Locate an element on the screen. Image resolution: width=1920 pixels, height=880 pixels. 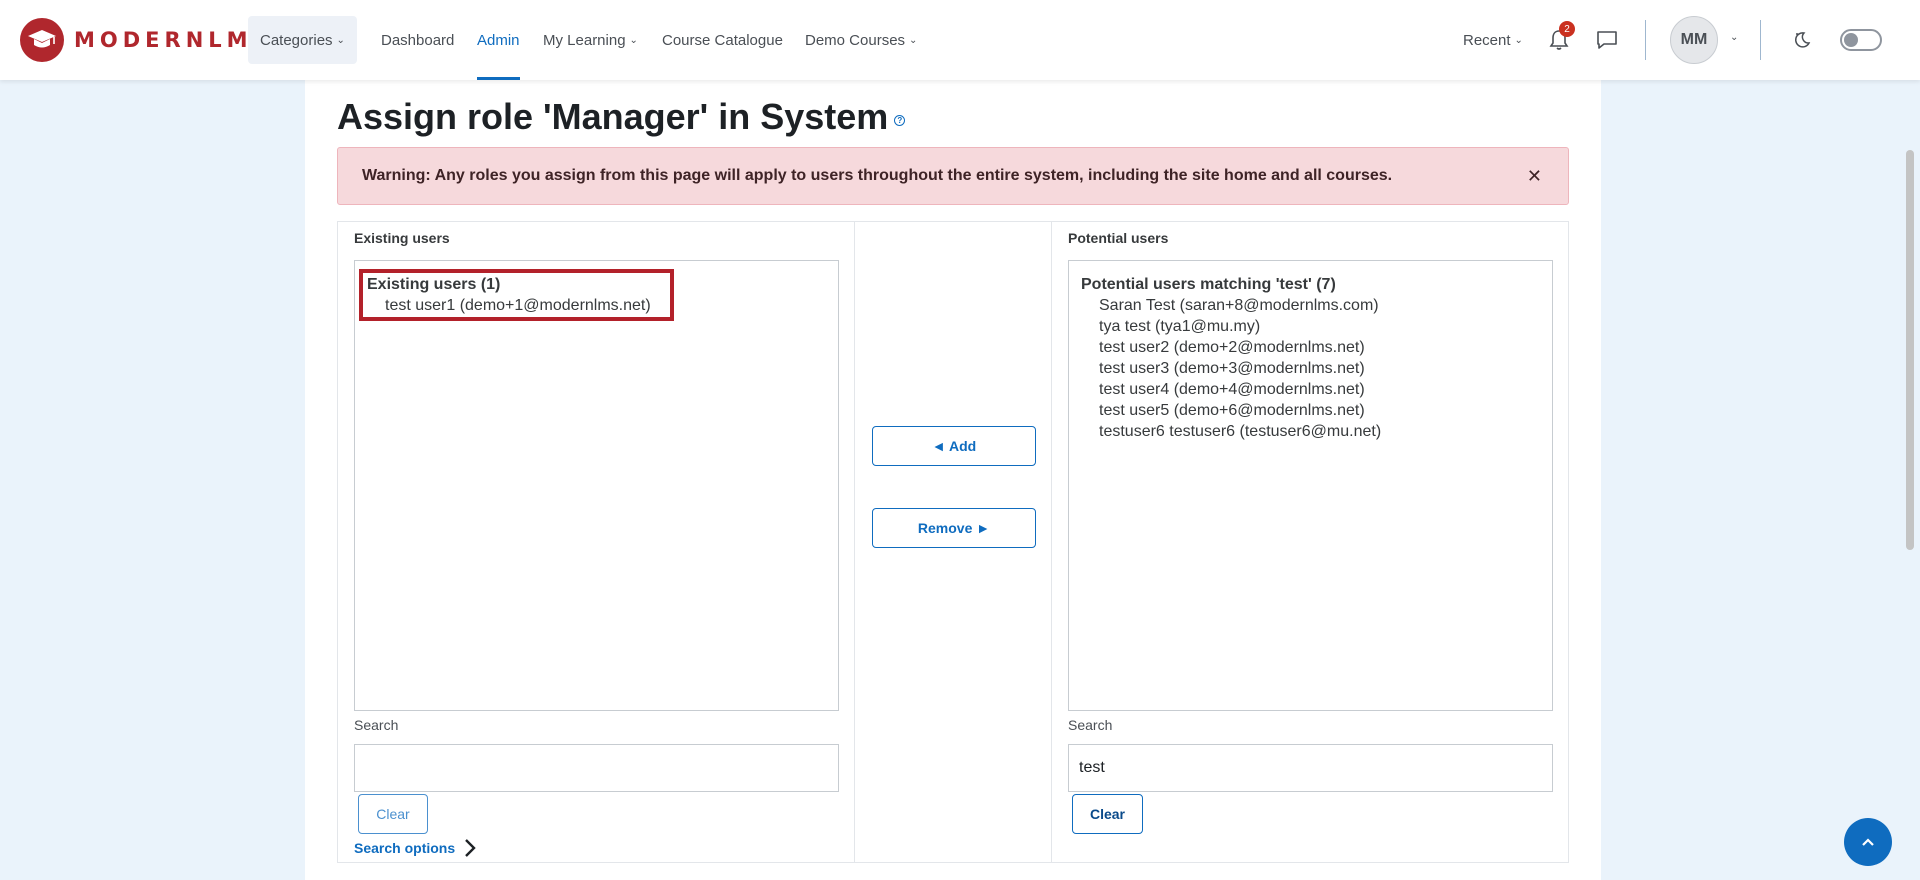
nav-admin: Admin is located at coordinates (498, 40).